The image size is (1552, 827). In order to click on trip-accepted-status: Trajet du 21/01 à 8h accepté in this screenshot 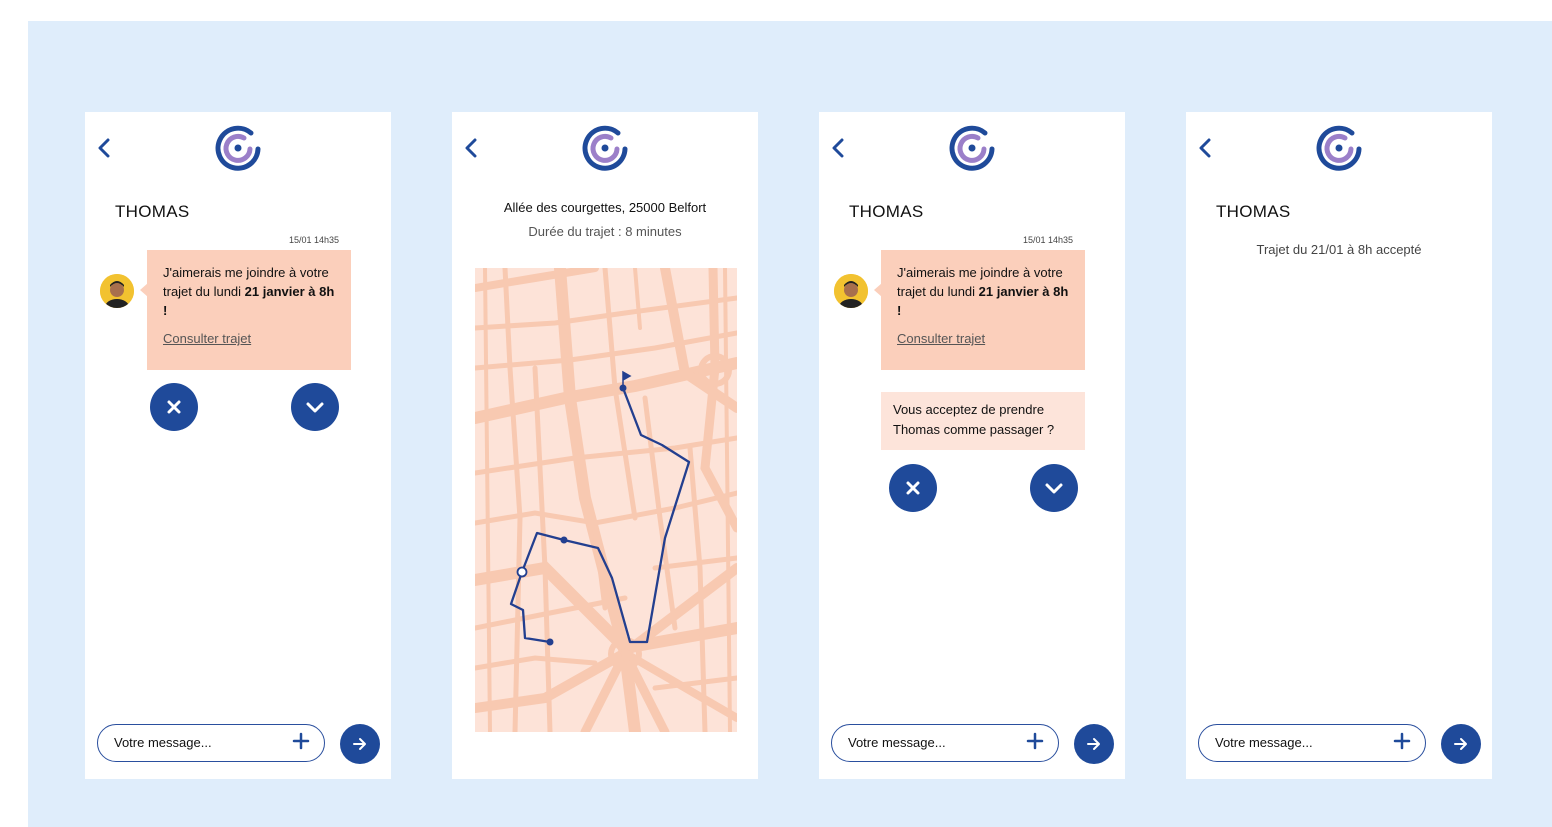, I will do `click(1339, 249)`.